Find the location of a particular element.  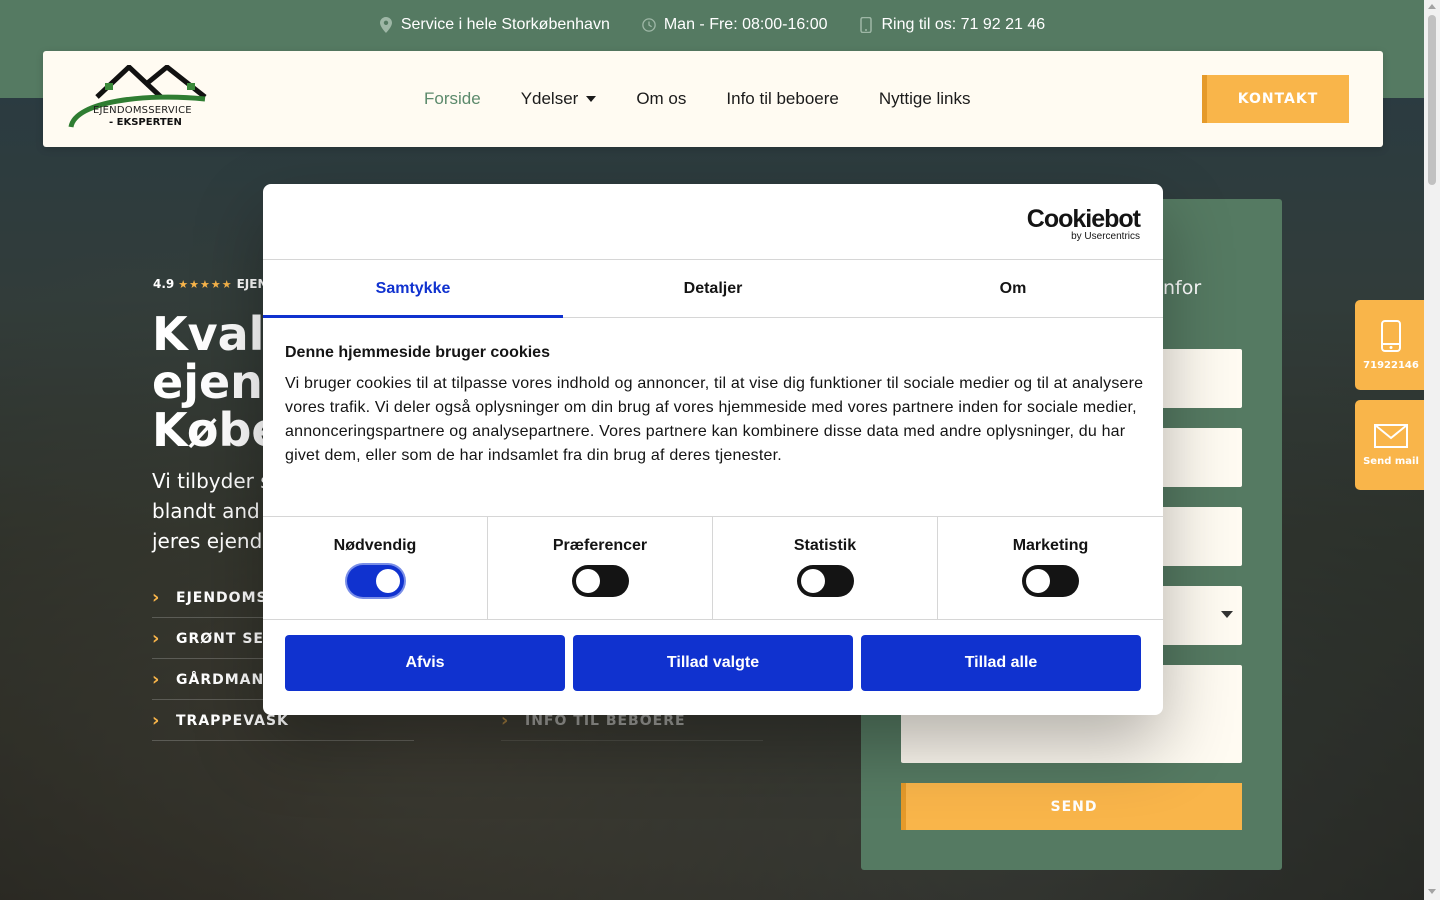

service-link-label: GRØNT SER is located at coordinates (226, 638).